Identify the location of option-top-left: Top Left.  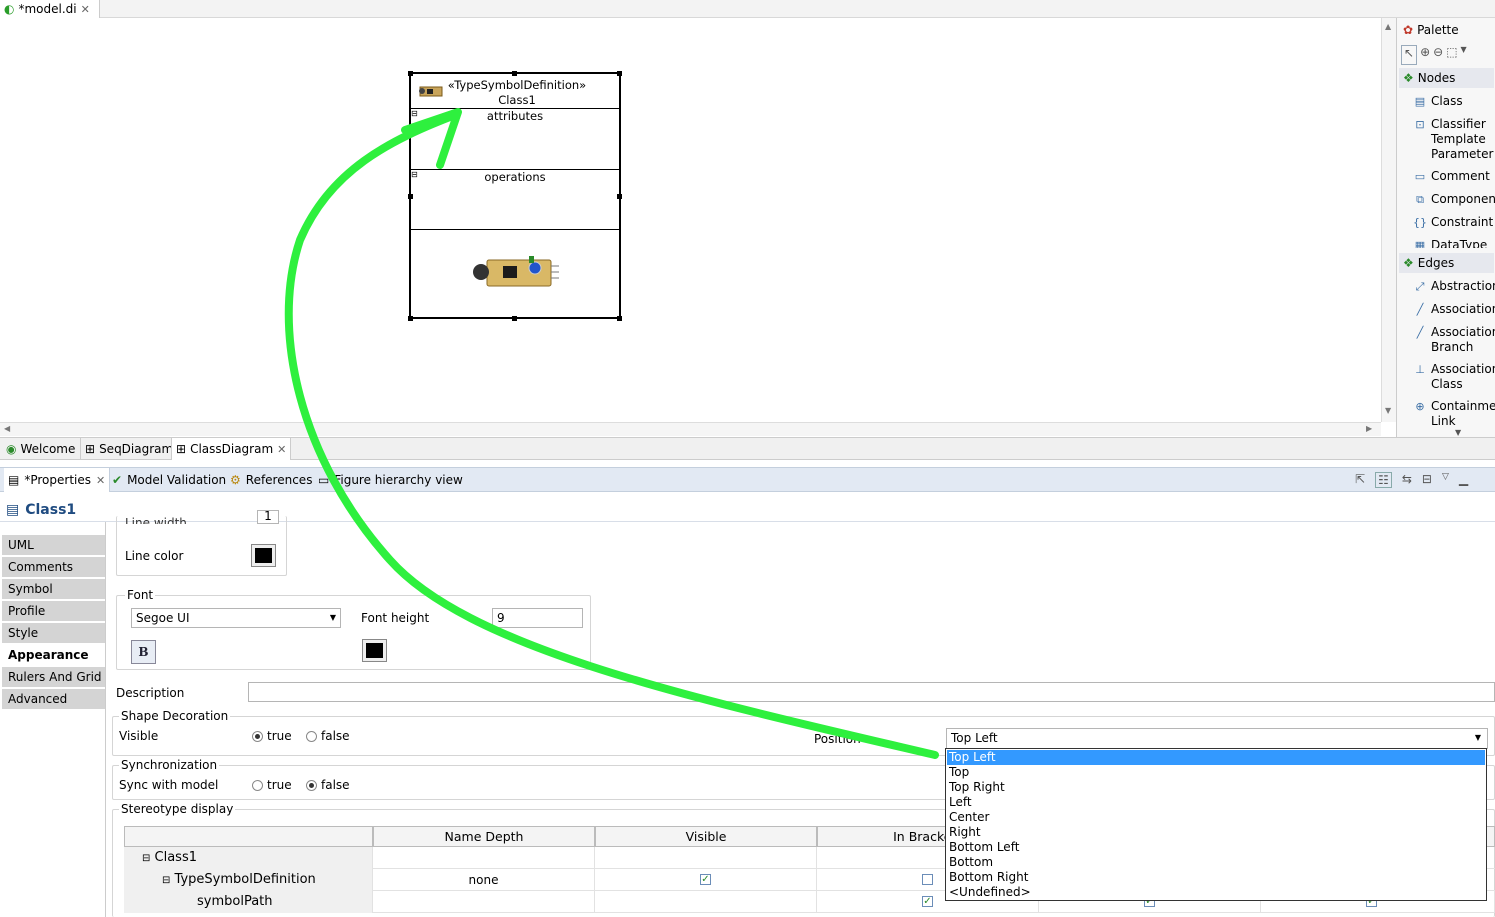
(1216, 757).